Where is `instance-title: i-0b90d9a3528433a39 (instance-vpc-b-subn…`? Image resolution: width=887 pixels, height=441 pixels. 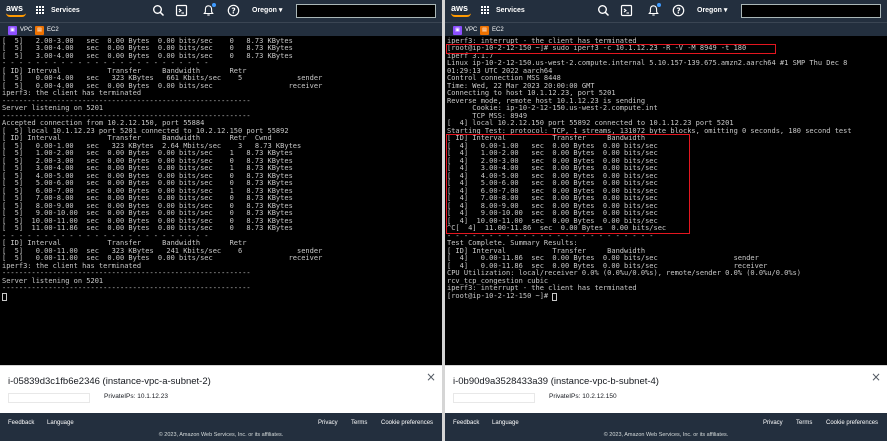 instance-title: i-0b90d9a3528433a39 (instance-vpc-b-subn… is located at coordinates (556, 381).